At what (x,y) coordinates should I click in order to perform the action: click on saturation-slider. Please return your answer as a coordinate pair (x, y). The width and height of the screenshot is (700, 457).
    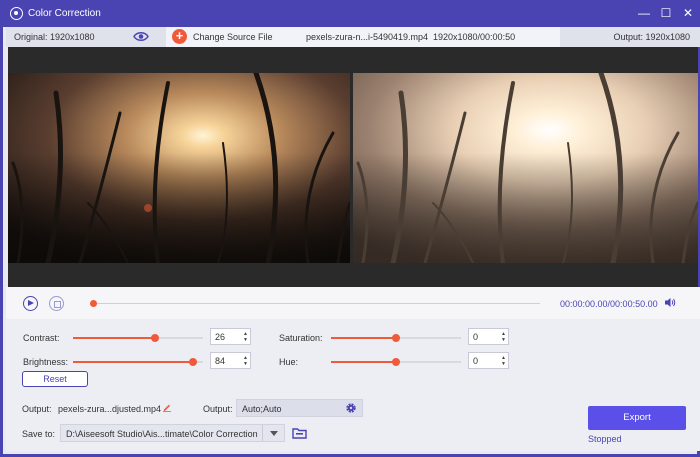
    Looking at the image, I should click on (396, 338).